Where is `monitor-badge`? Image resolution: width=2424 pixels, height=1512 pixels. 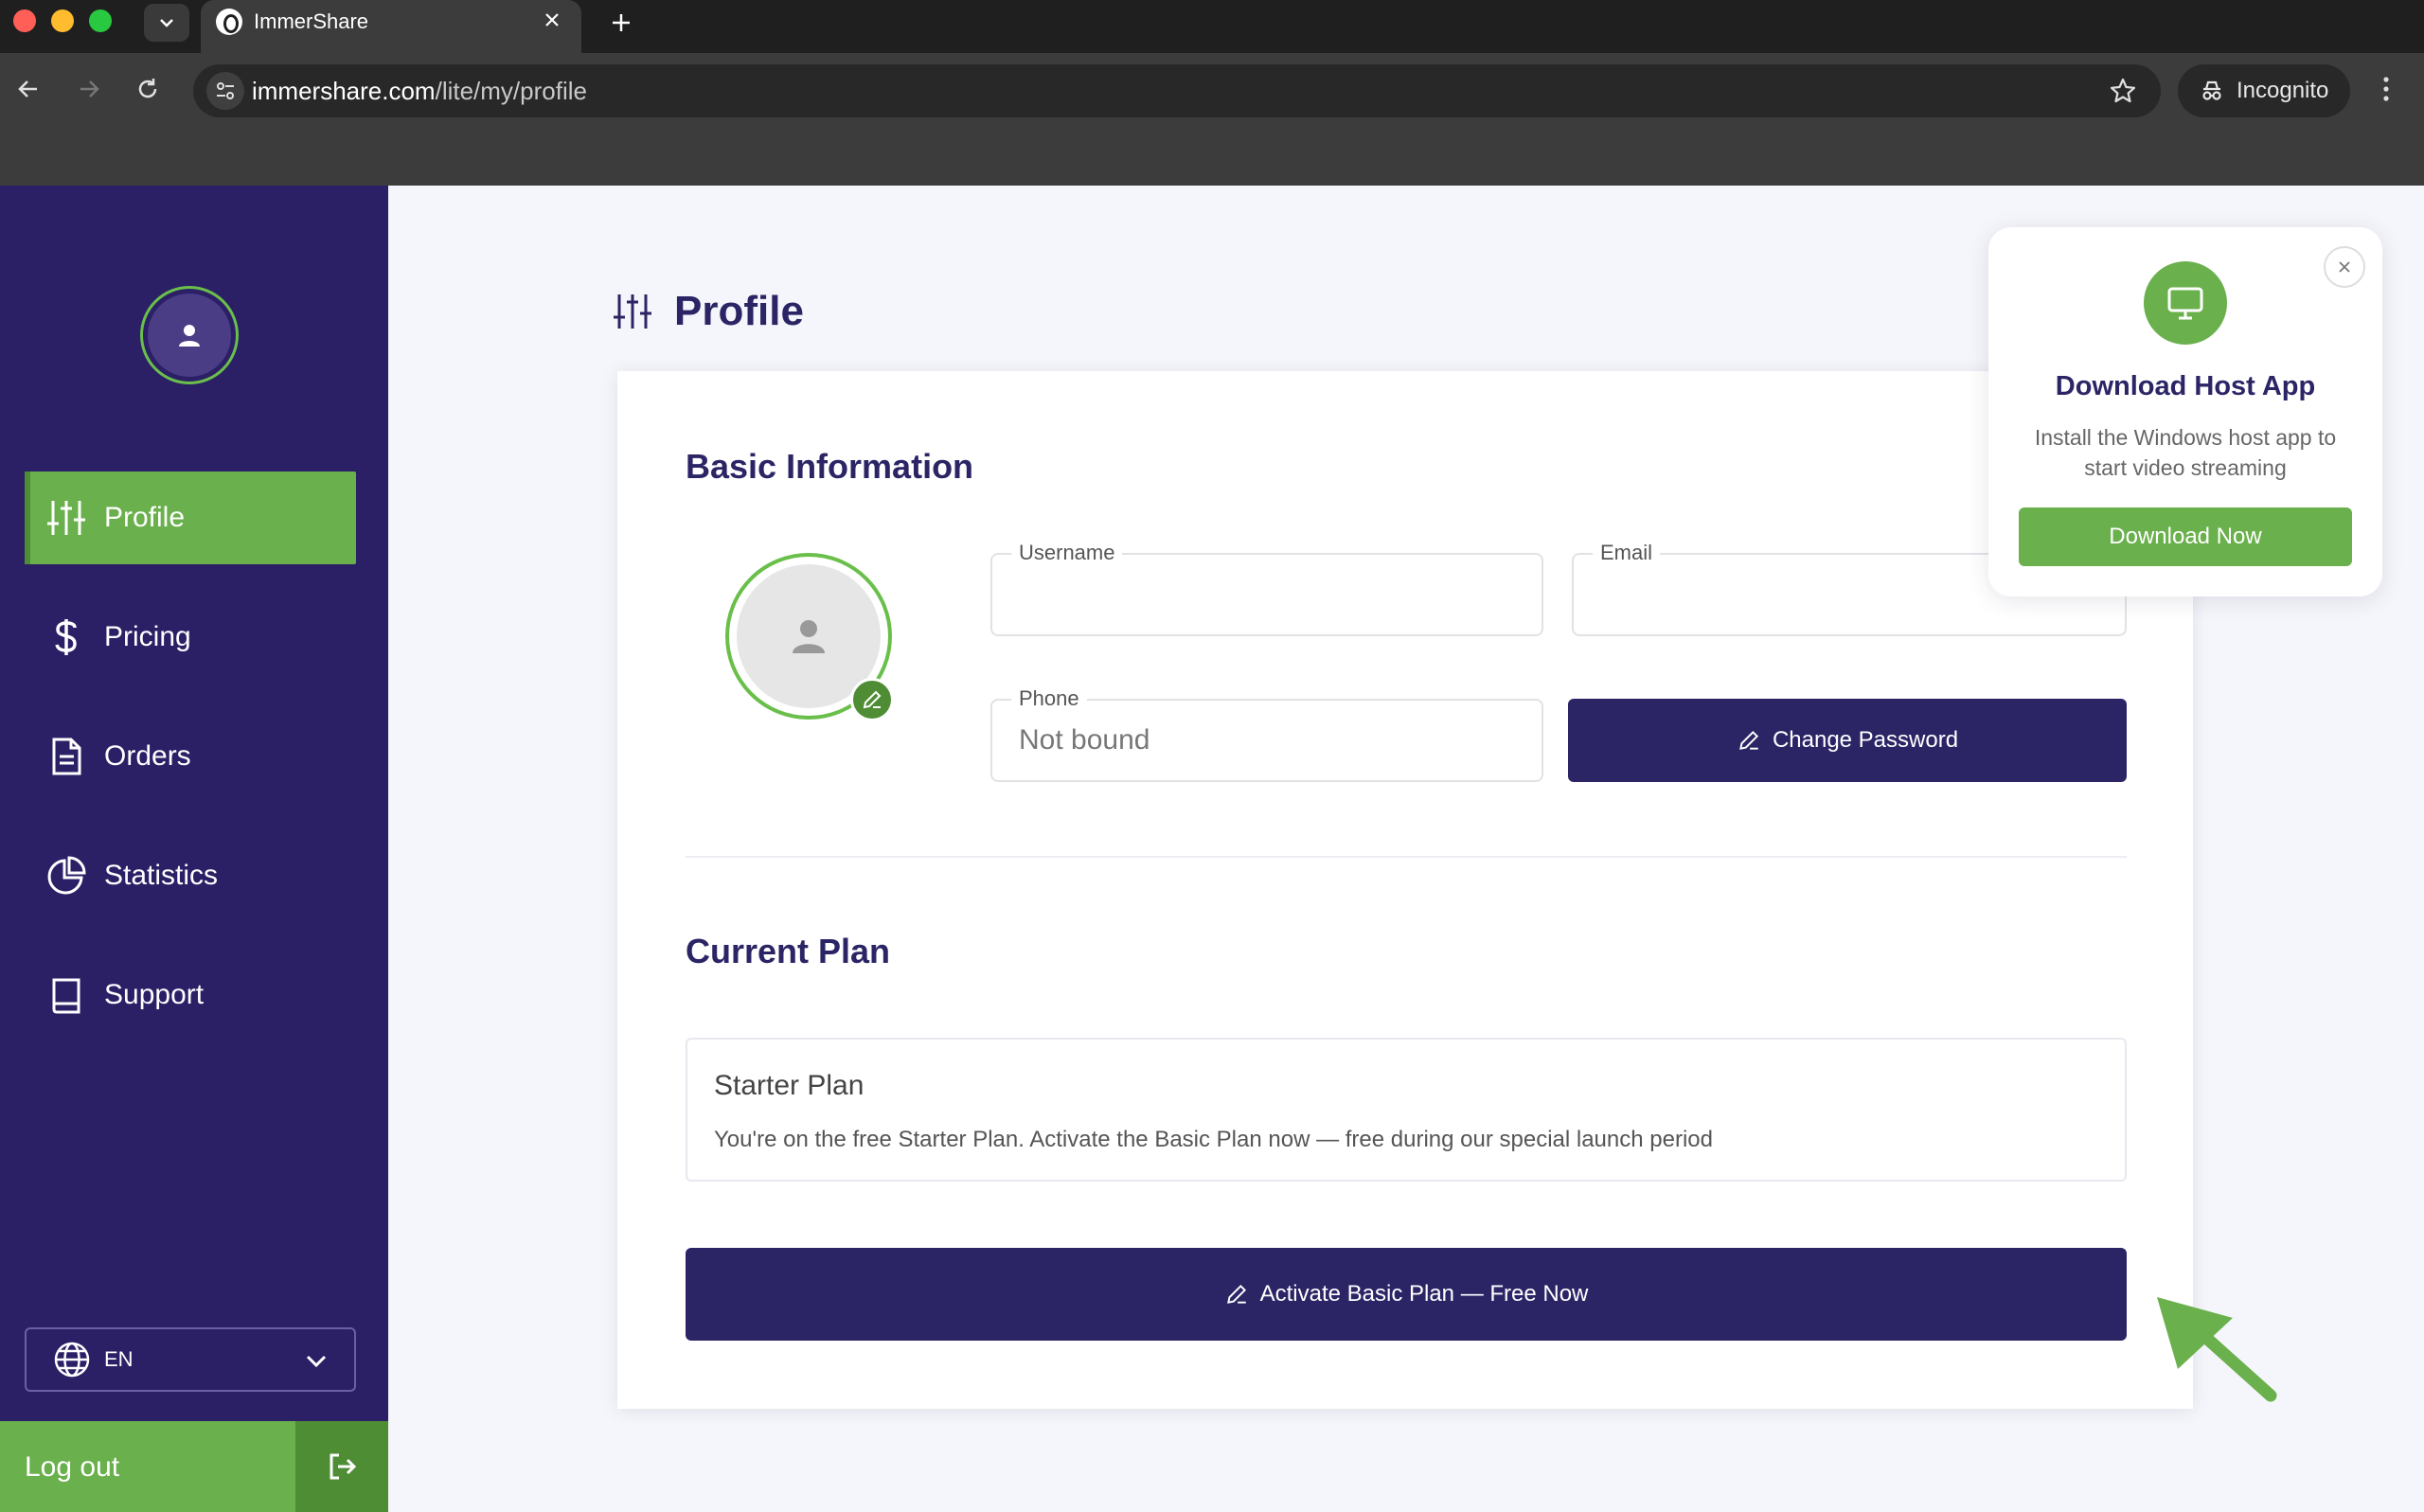 monitor-badge is located at coordinates (2185, 303).